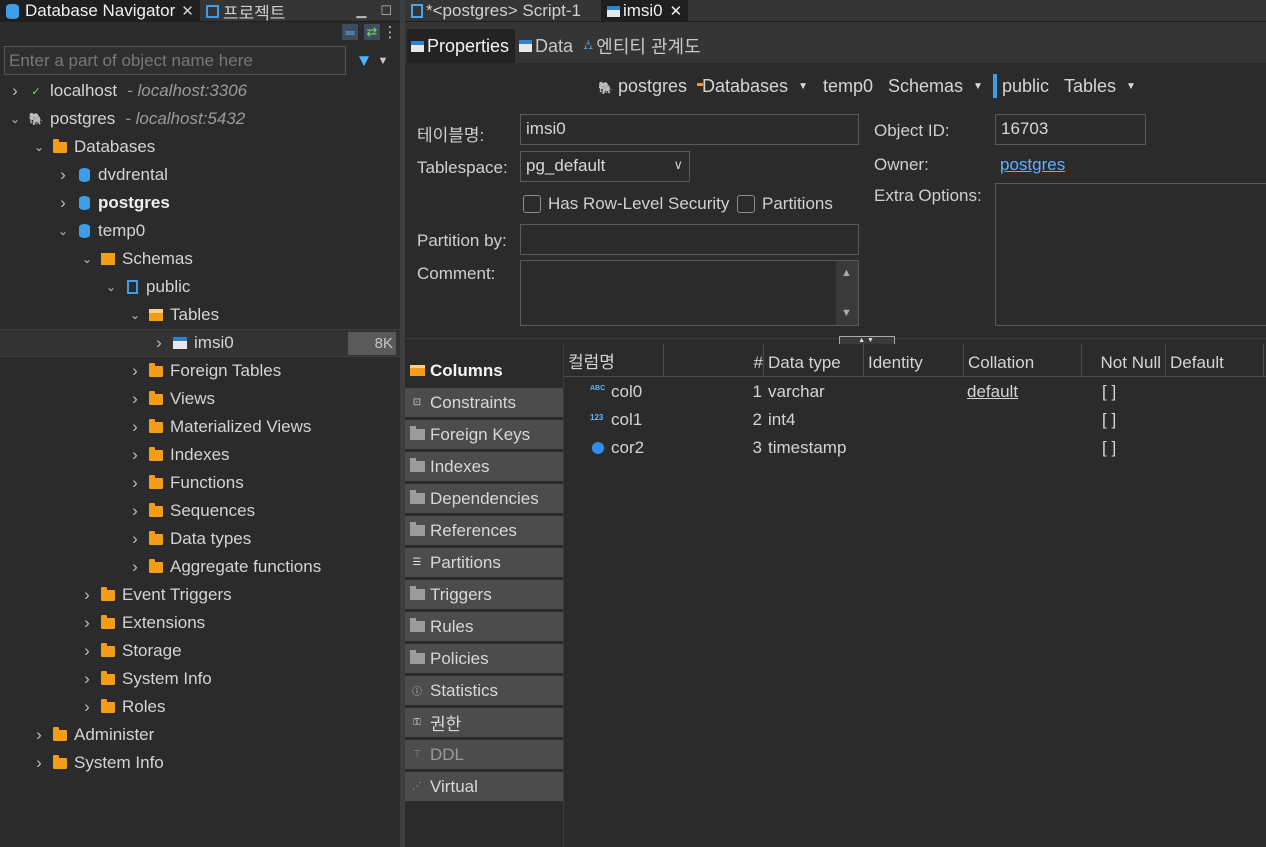 This screenshot has height=847, width=1266. Describe the element at coordinates (484, 435) in the screenshot. I see `subtab-folder-2: Foreign Keys` at that location.